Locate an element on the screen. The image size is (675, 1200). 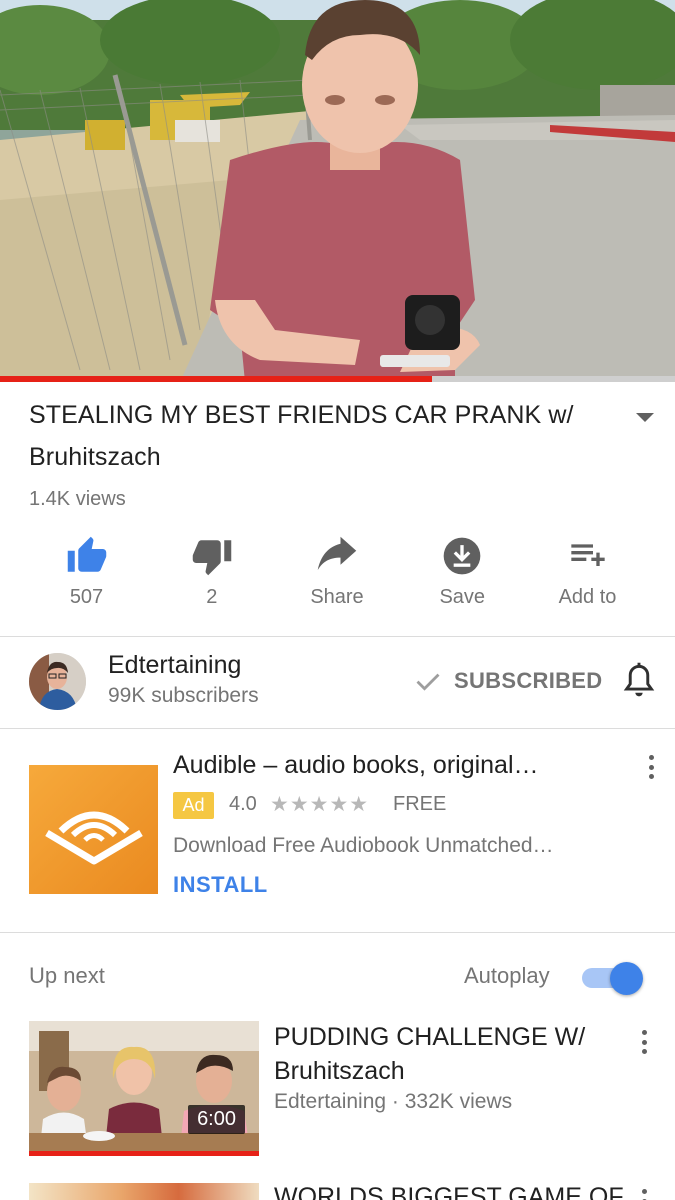
add-to-playlist-icon is located at coordinates (588, 556).